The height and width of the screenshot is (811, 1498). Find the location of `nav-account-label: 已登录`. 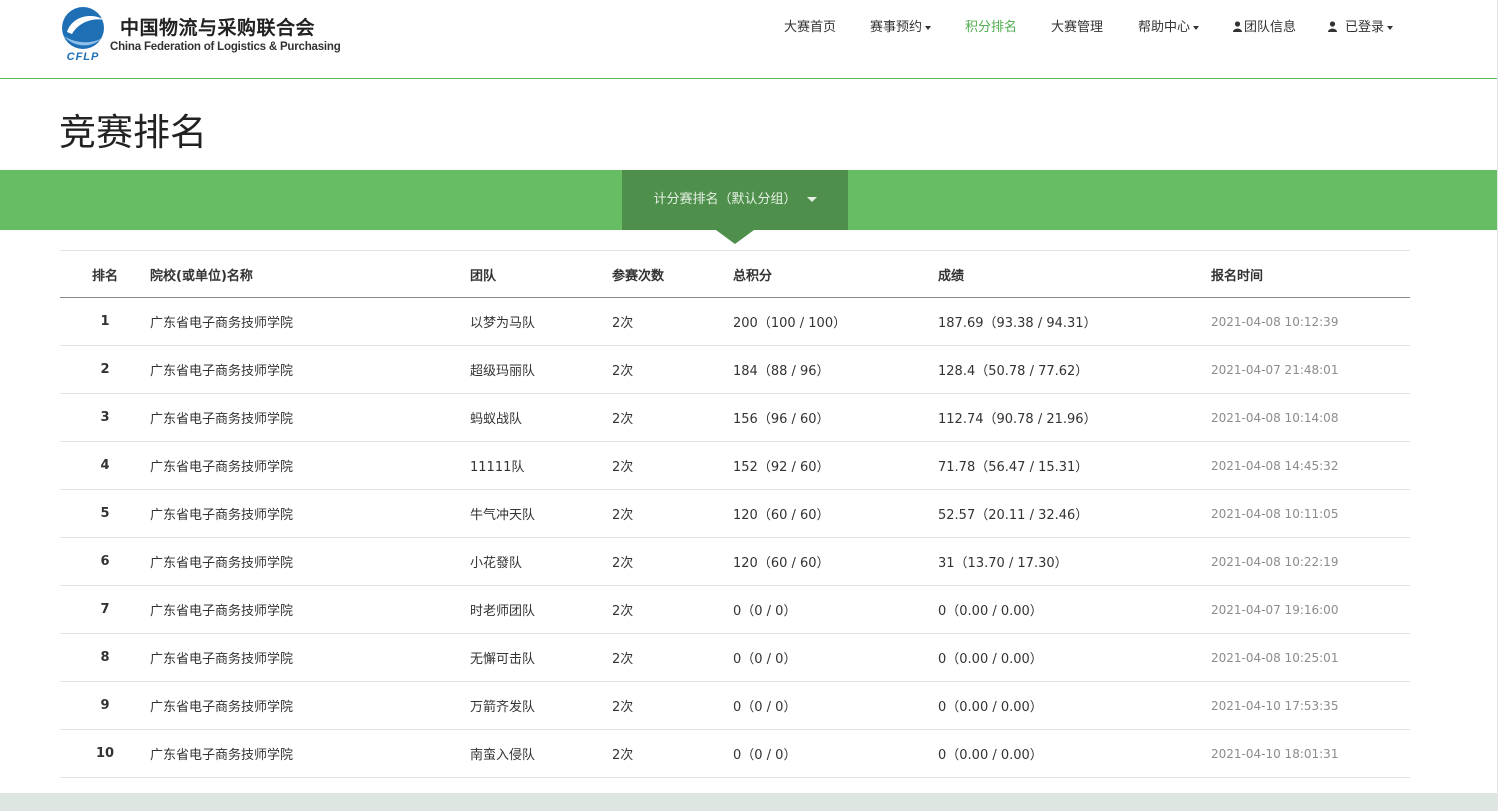

nav-account-label: 已登录 is located at coordinates (1365, 27).